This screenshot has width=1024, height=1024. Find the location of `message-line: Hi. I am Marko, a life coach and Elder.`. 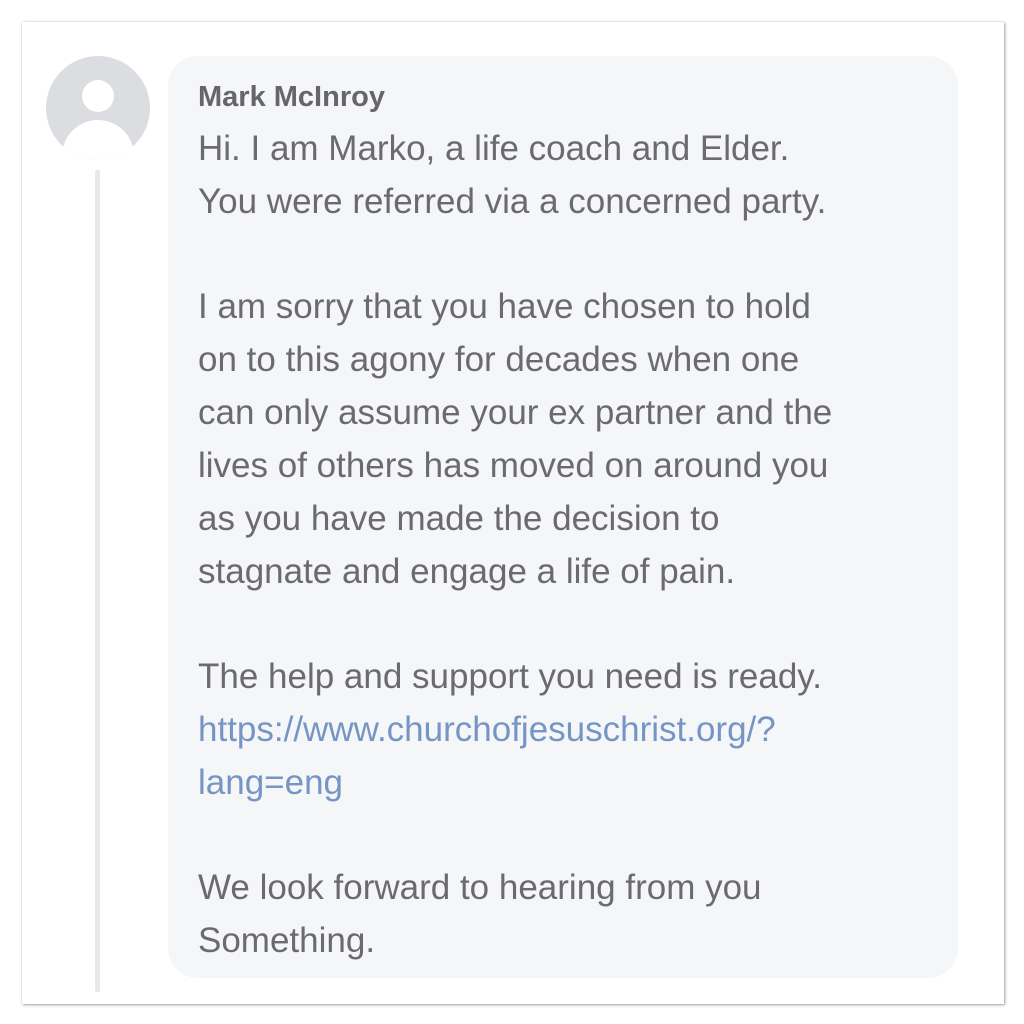

message-line: Hi. I am Marko, a life coach and Elder. is located at coordinates (494, 148).